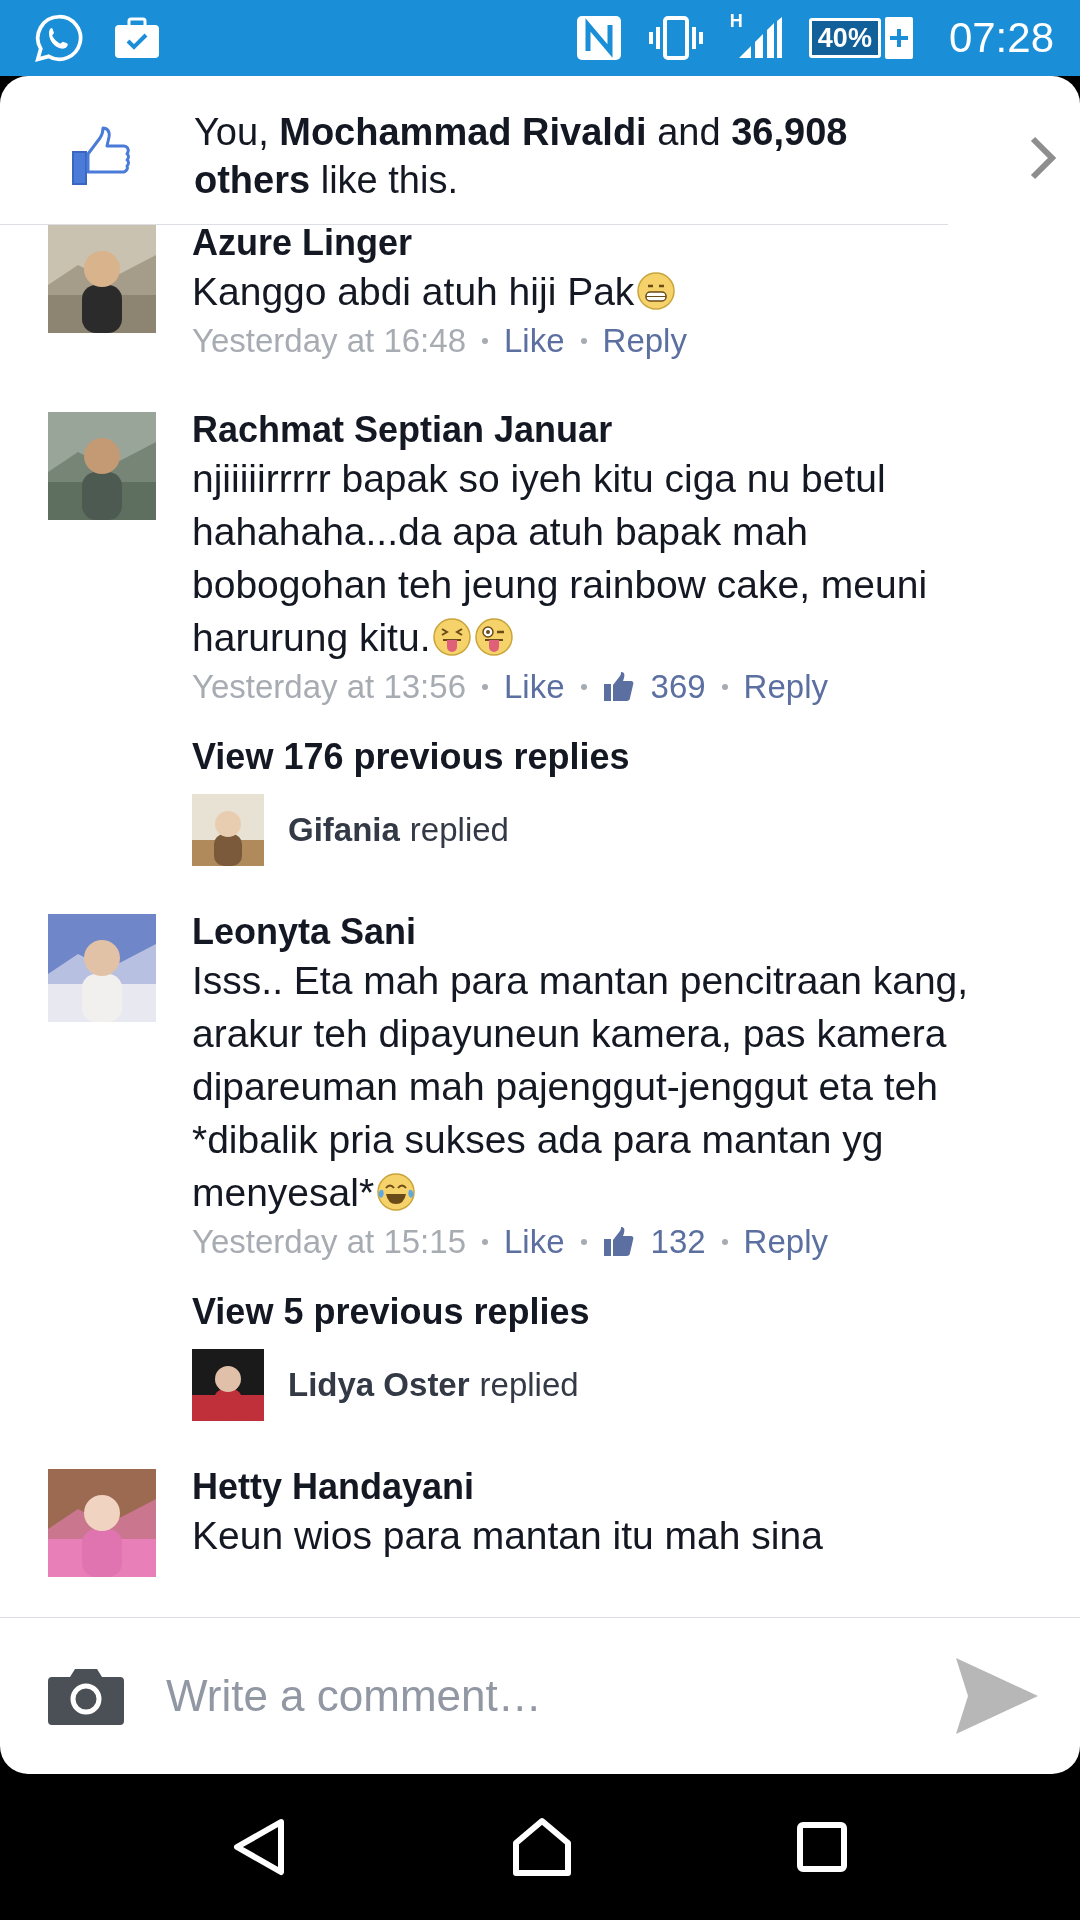 The image size is (1080, 1920). I want to click on home-icon, so click(542, 1847).